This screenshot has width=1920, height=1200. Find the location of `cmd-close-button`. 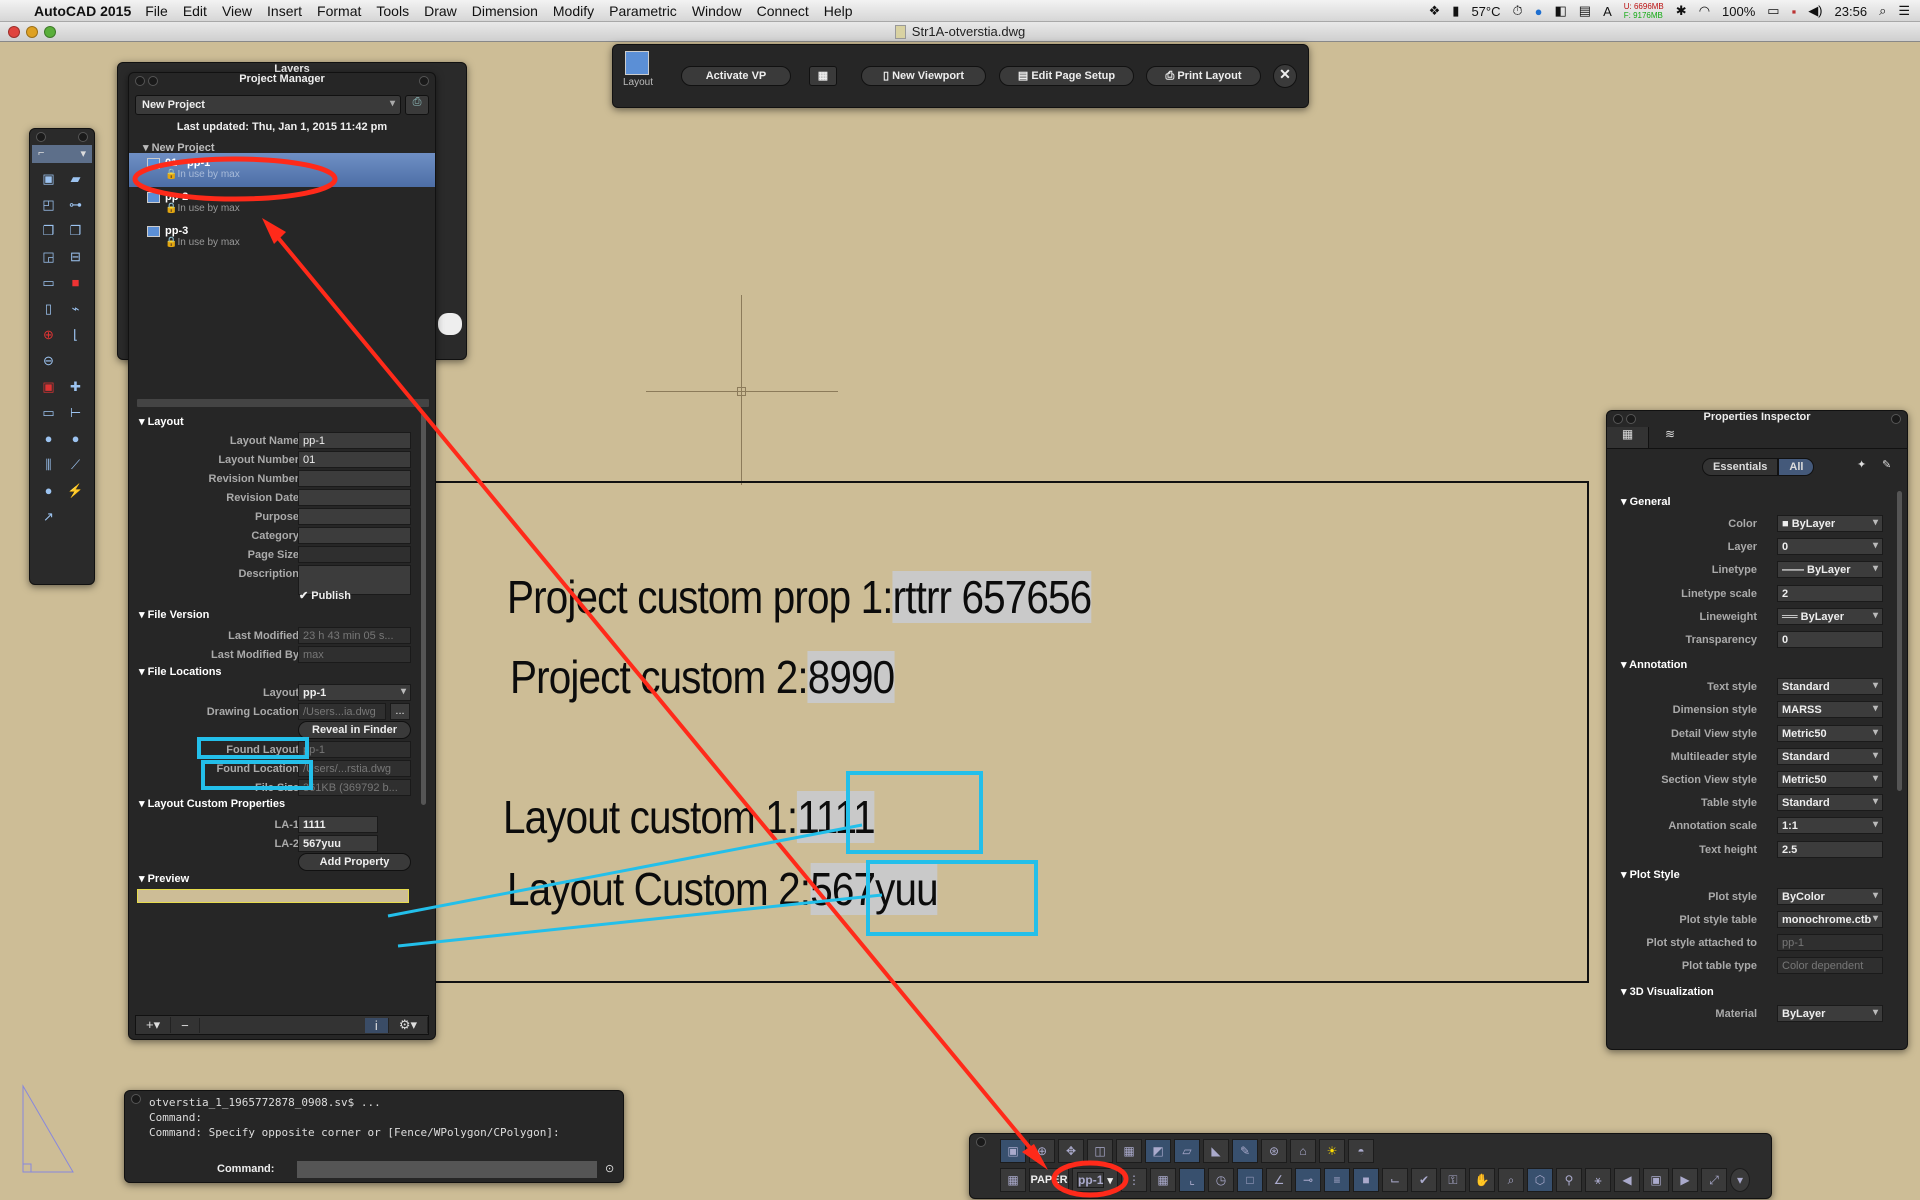

cmd-close-button is located at coordinates (136, 1099).